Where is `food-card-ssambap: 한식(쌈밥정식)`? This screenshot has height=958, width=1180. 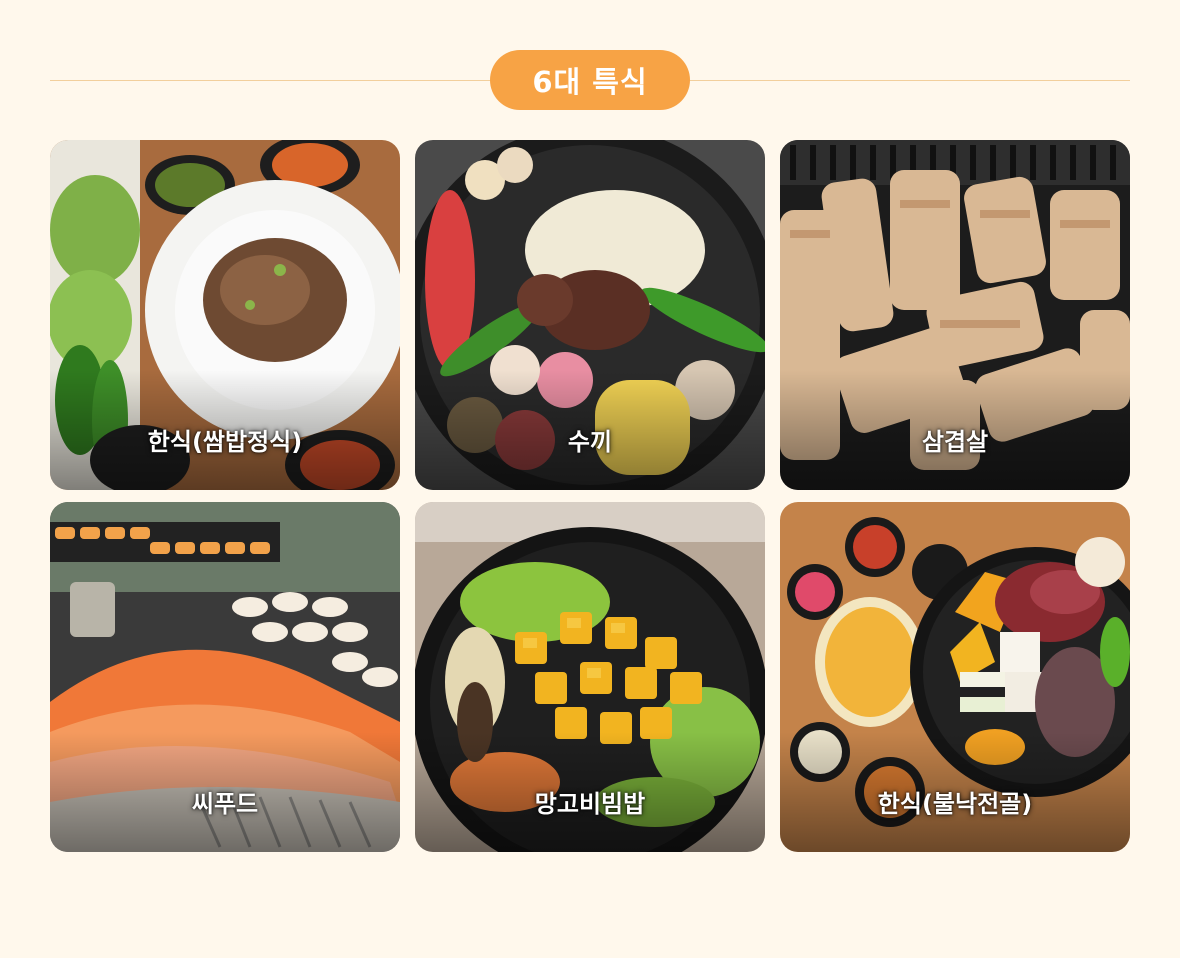 food-card-ssambap: 한식(쌈밥정식) is located at coordinates (225, 315).